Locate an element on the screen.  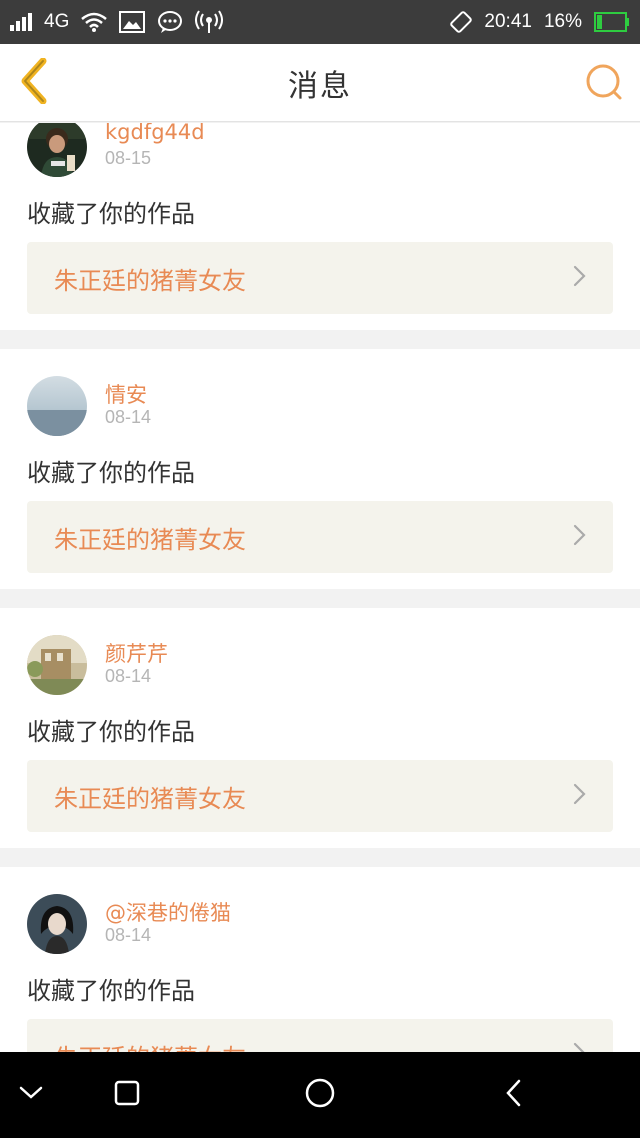
home-button is located at coordinates (320, 1095).